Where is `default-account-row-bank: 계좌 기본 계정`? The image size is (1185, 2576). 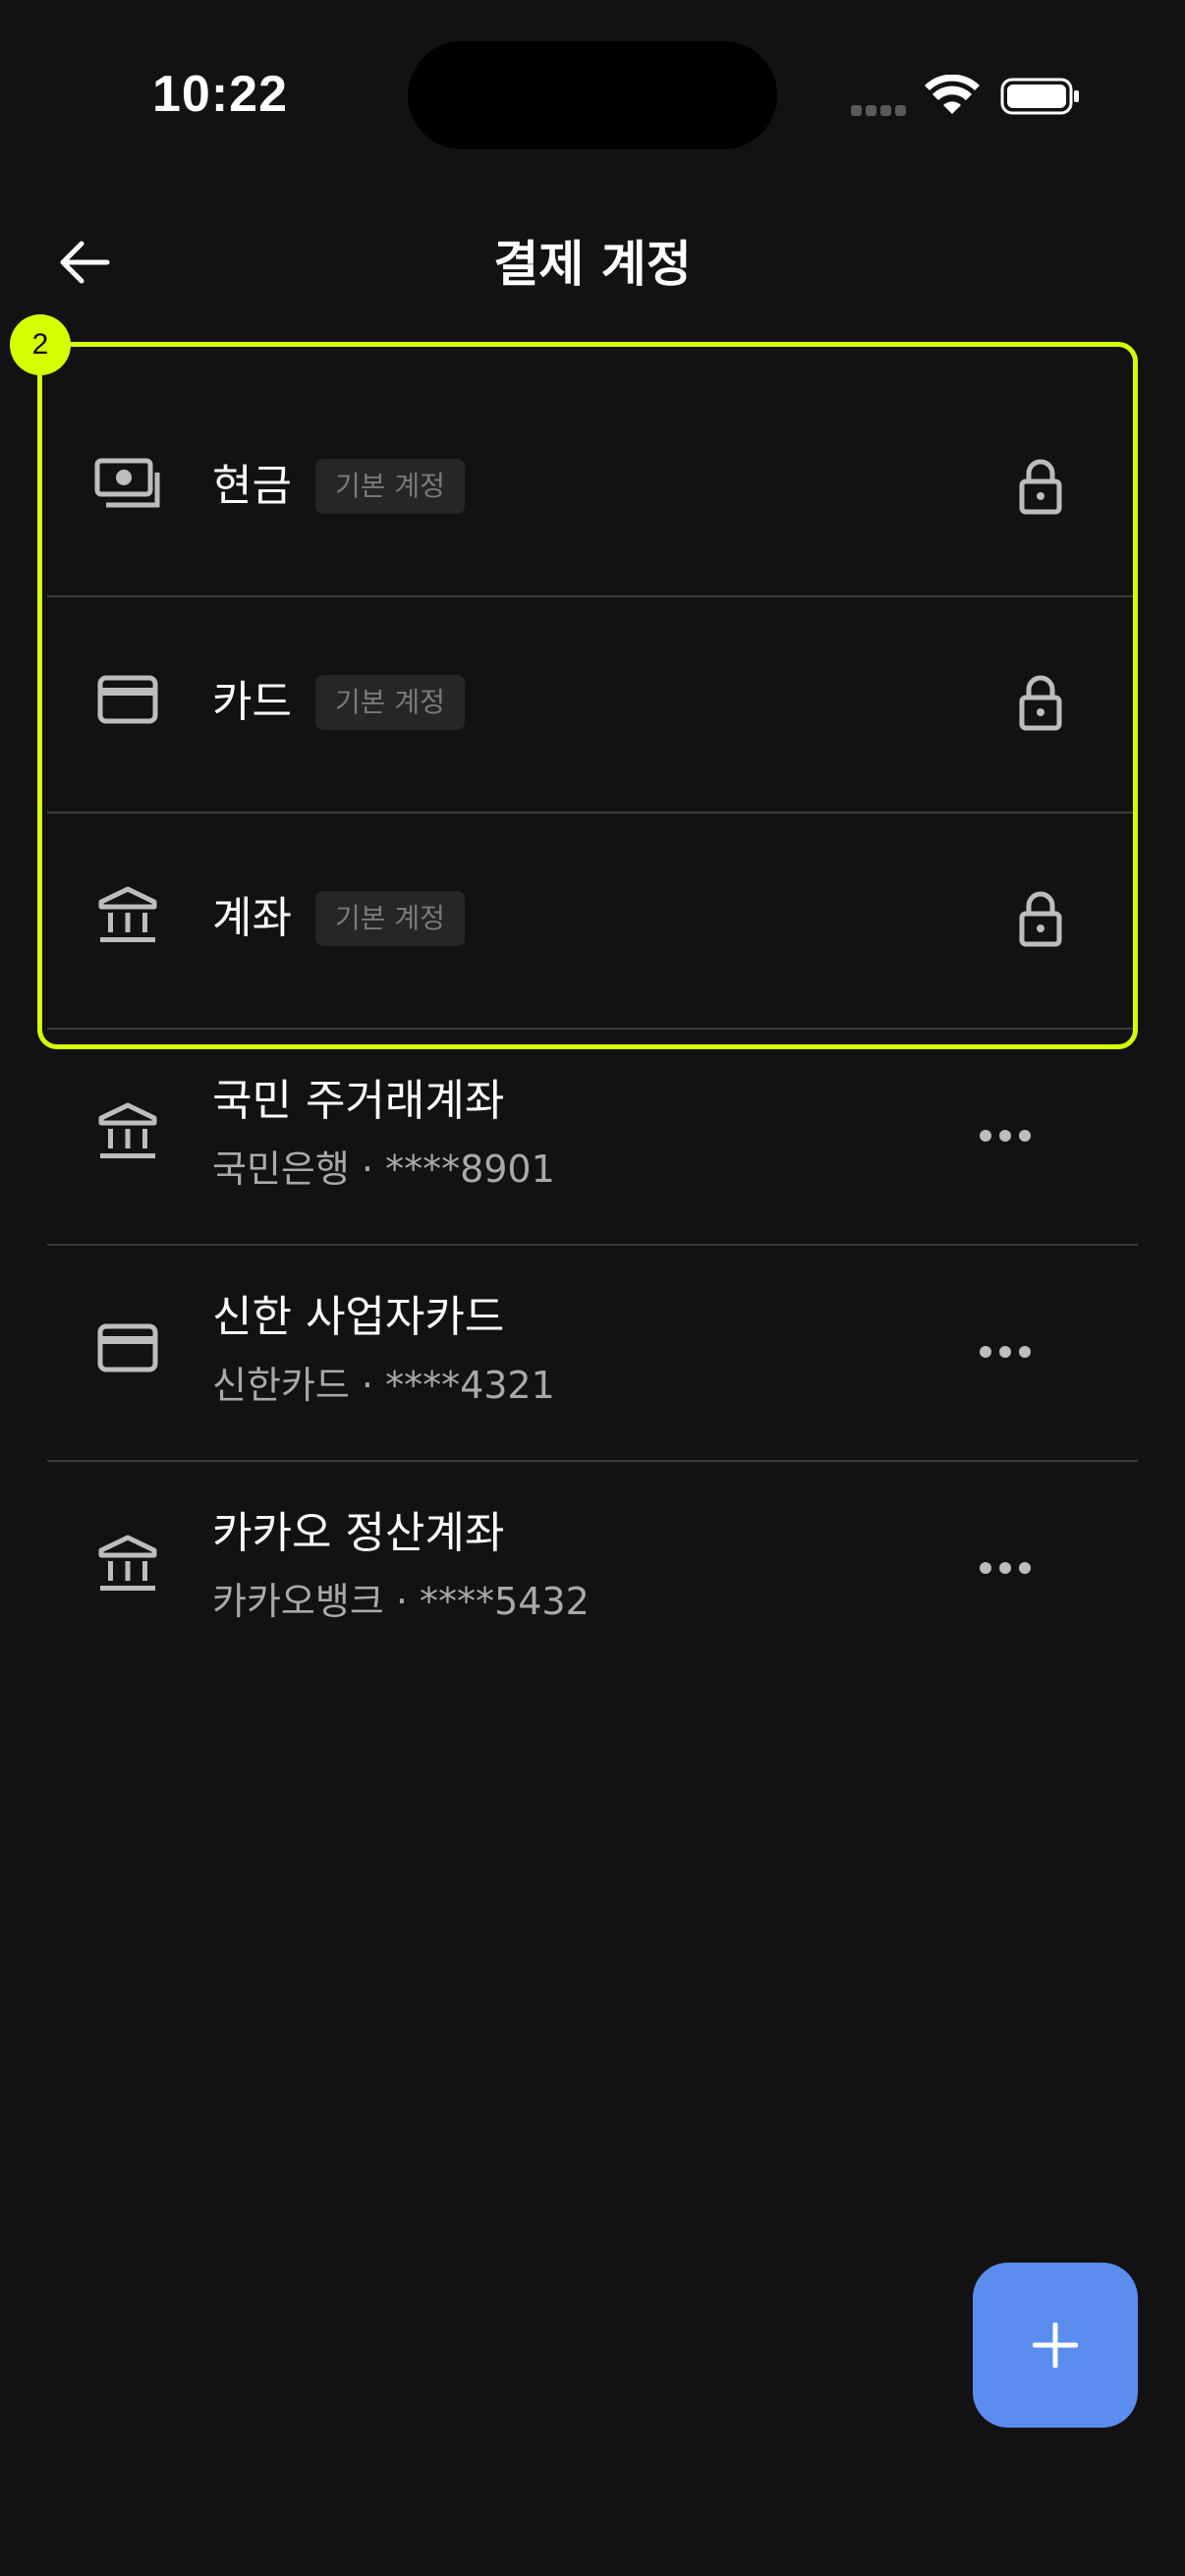
default-account-row-bank: 계좌 기본 계정 is located at coordinates (592, 920).